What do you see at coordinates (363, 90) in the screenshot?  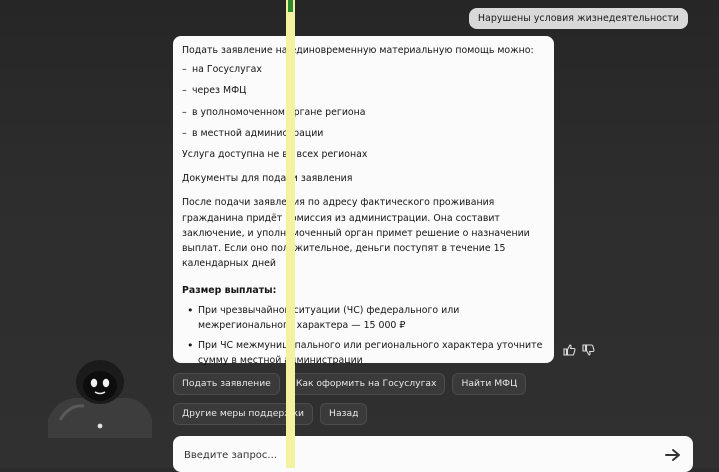 I see `method-item: через МФЦ` at bounding box center [363, 90].